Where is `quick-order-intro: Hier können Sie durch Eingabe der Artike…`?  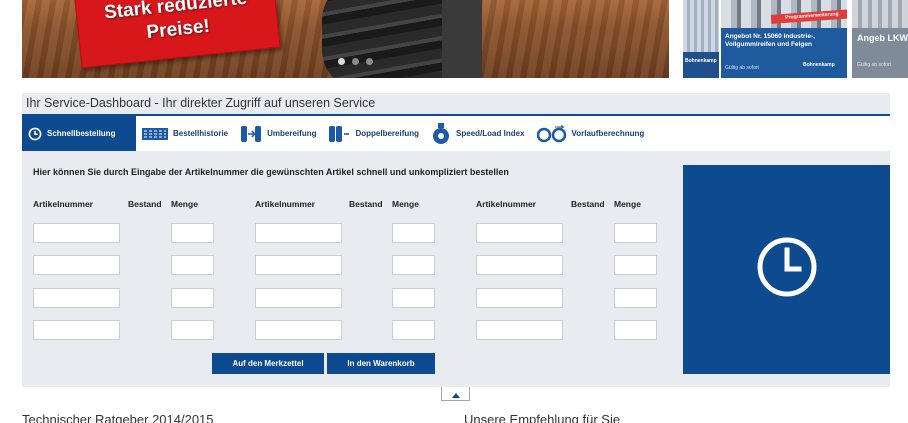
quick-order-intro: Hier können Sie durch Eingabe der Artike… is located at coordinates (271, 172).